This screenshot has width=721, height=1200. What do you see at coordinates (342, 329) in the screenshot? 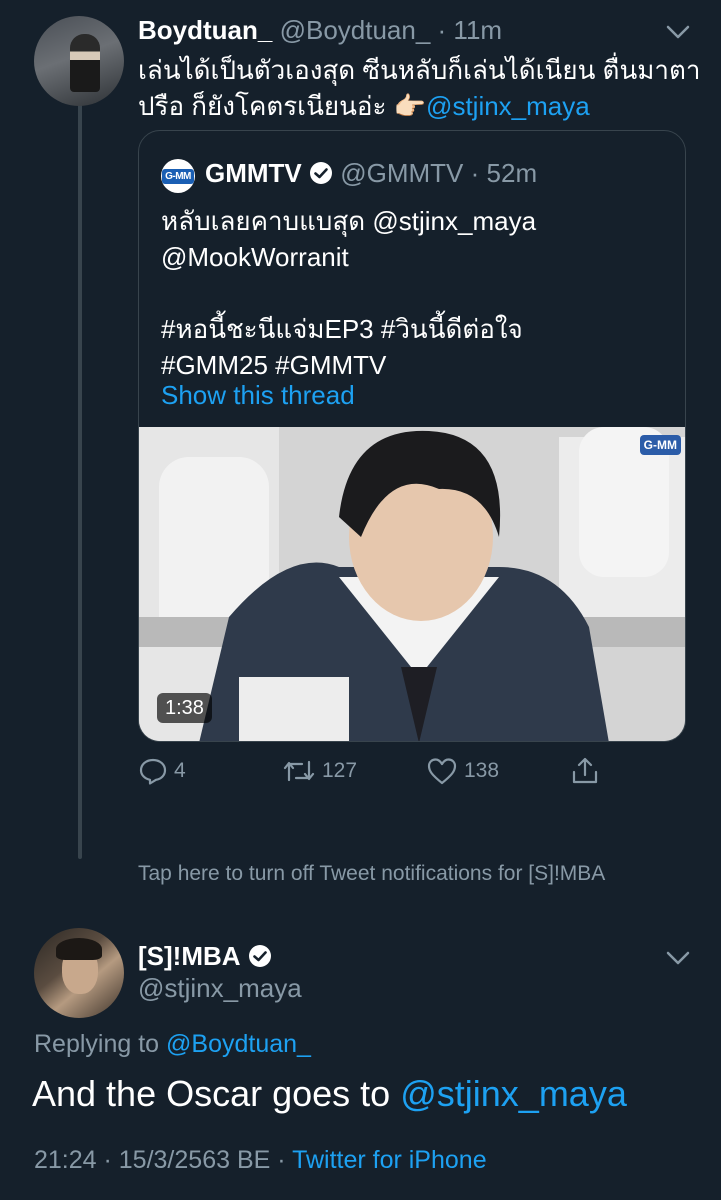
I see `quoted-hashtags-line: #หอนี้ชะนีแจ่มEP3 #วินนี้ดีต่อใจ` at bounding box center [342, 329].